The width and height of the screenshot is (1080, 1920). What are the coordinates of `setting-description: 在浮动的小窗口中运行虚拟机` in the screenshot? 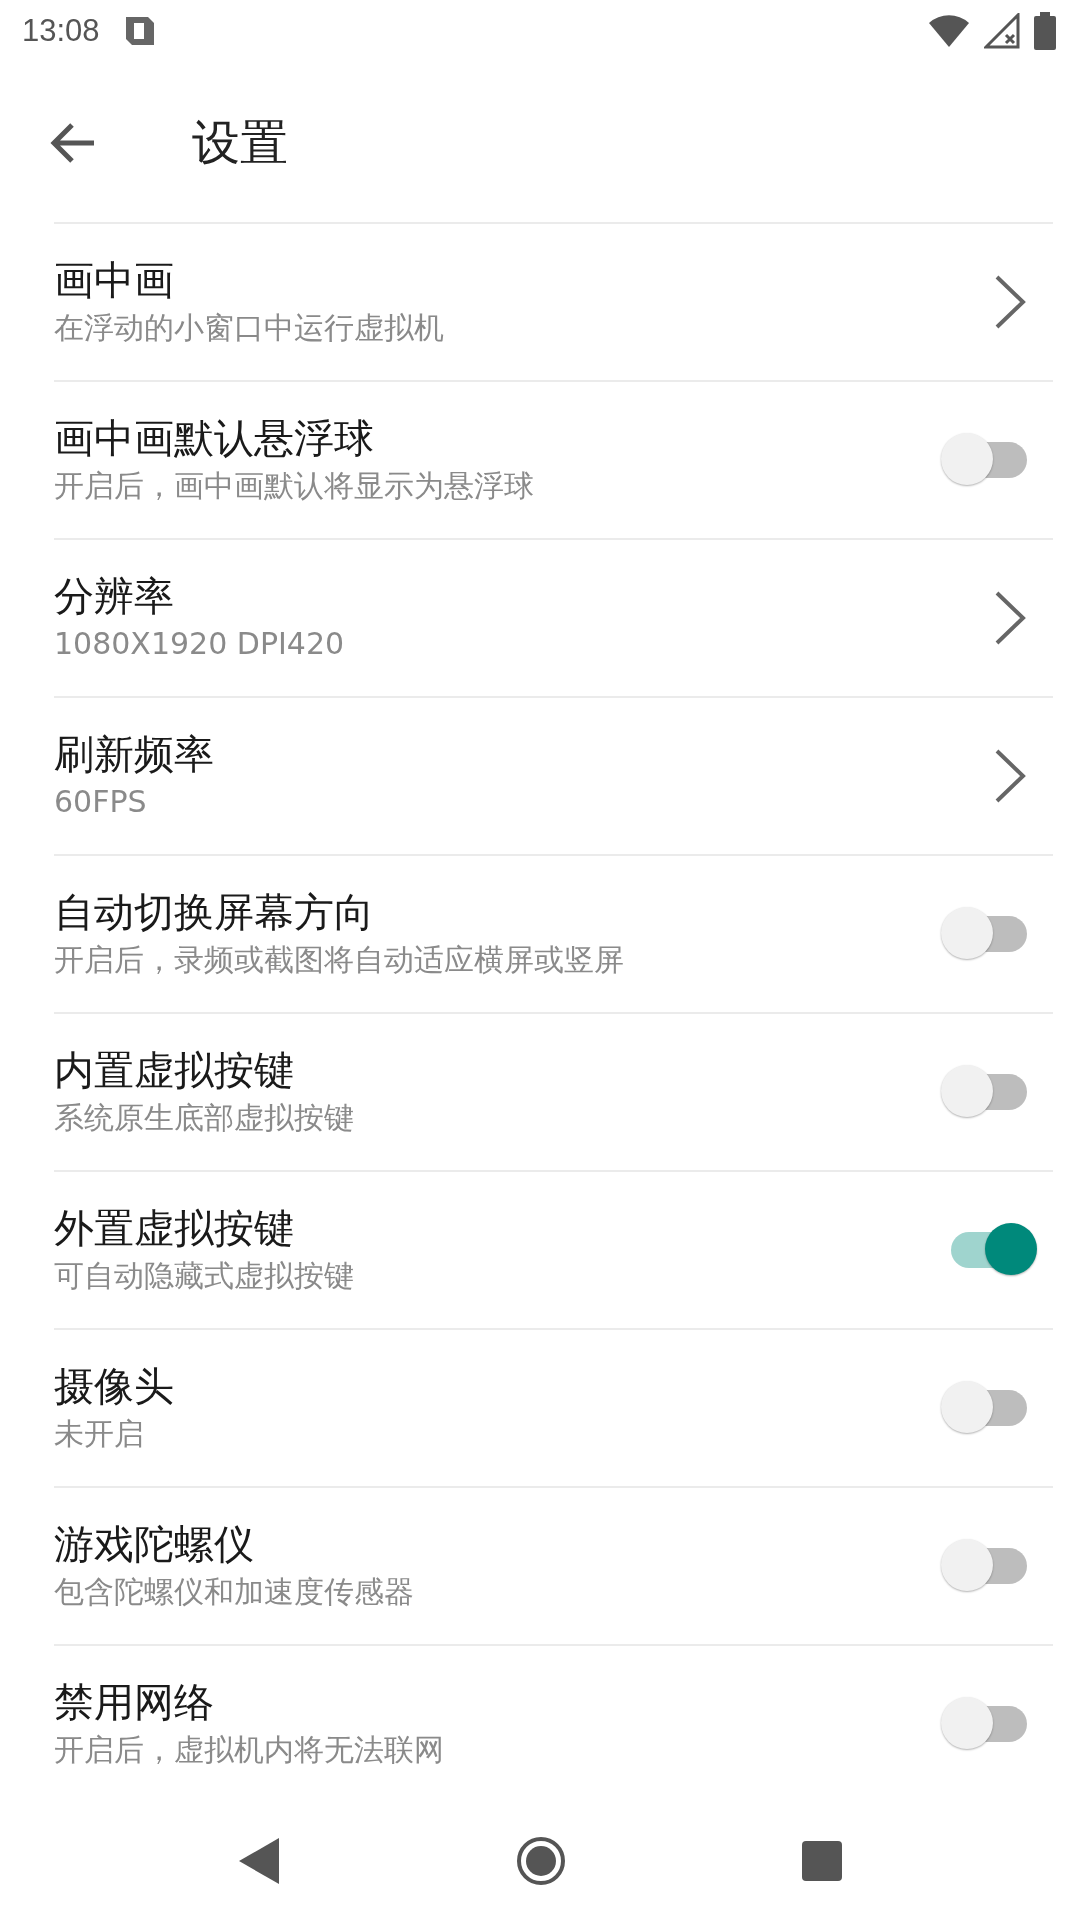 It's located at (249, 328).